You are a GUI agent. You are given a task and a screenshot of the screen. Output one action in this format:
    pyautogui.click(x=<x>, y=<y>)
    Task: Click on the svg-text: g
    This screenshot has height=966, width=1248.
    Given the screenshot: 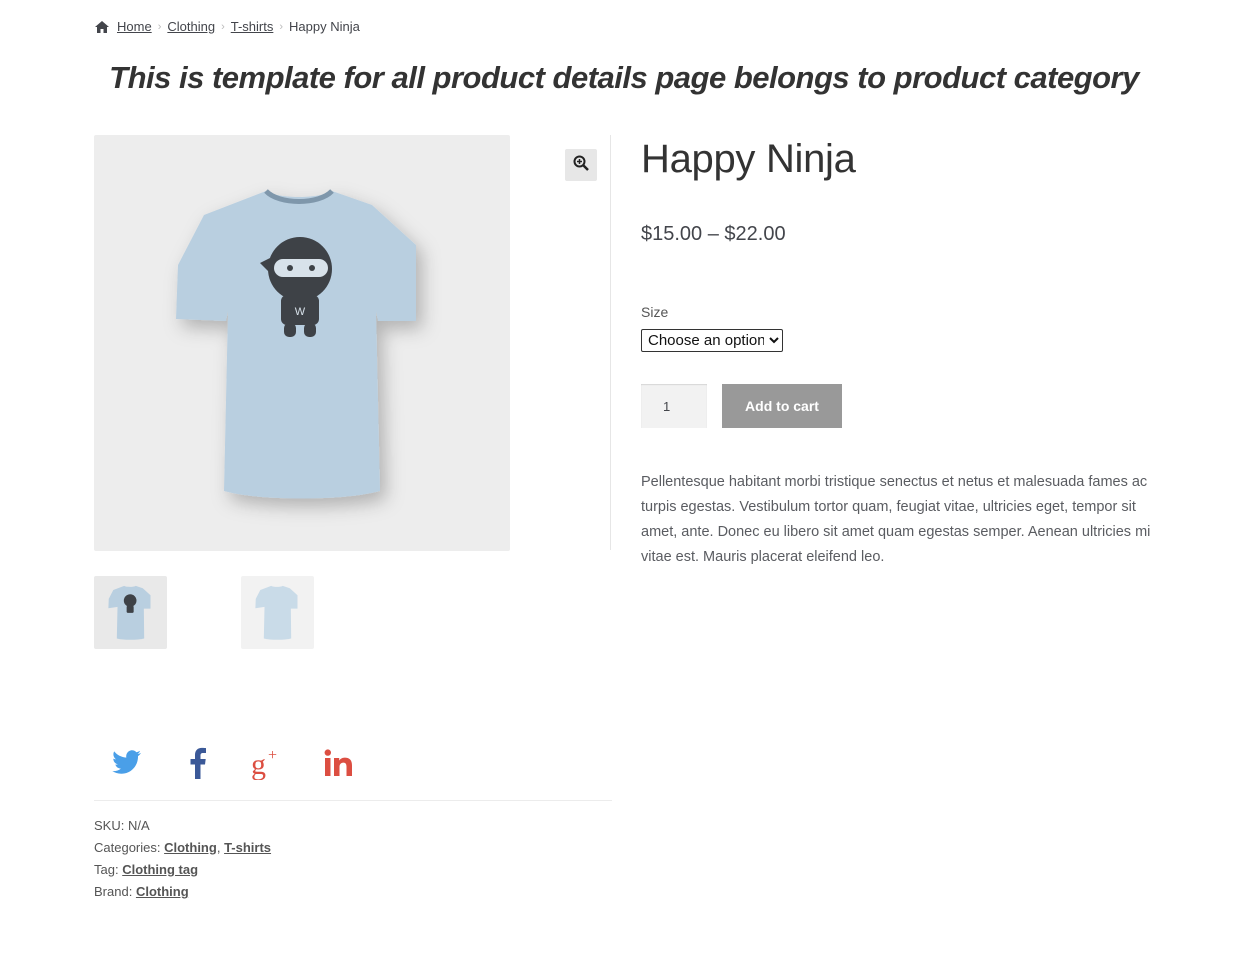 What is the action you would take?
    pyautogui.click(x=258, y=764)
    